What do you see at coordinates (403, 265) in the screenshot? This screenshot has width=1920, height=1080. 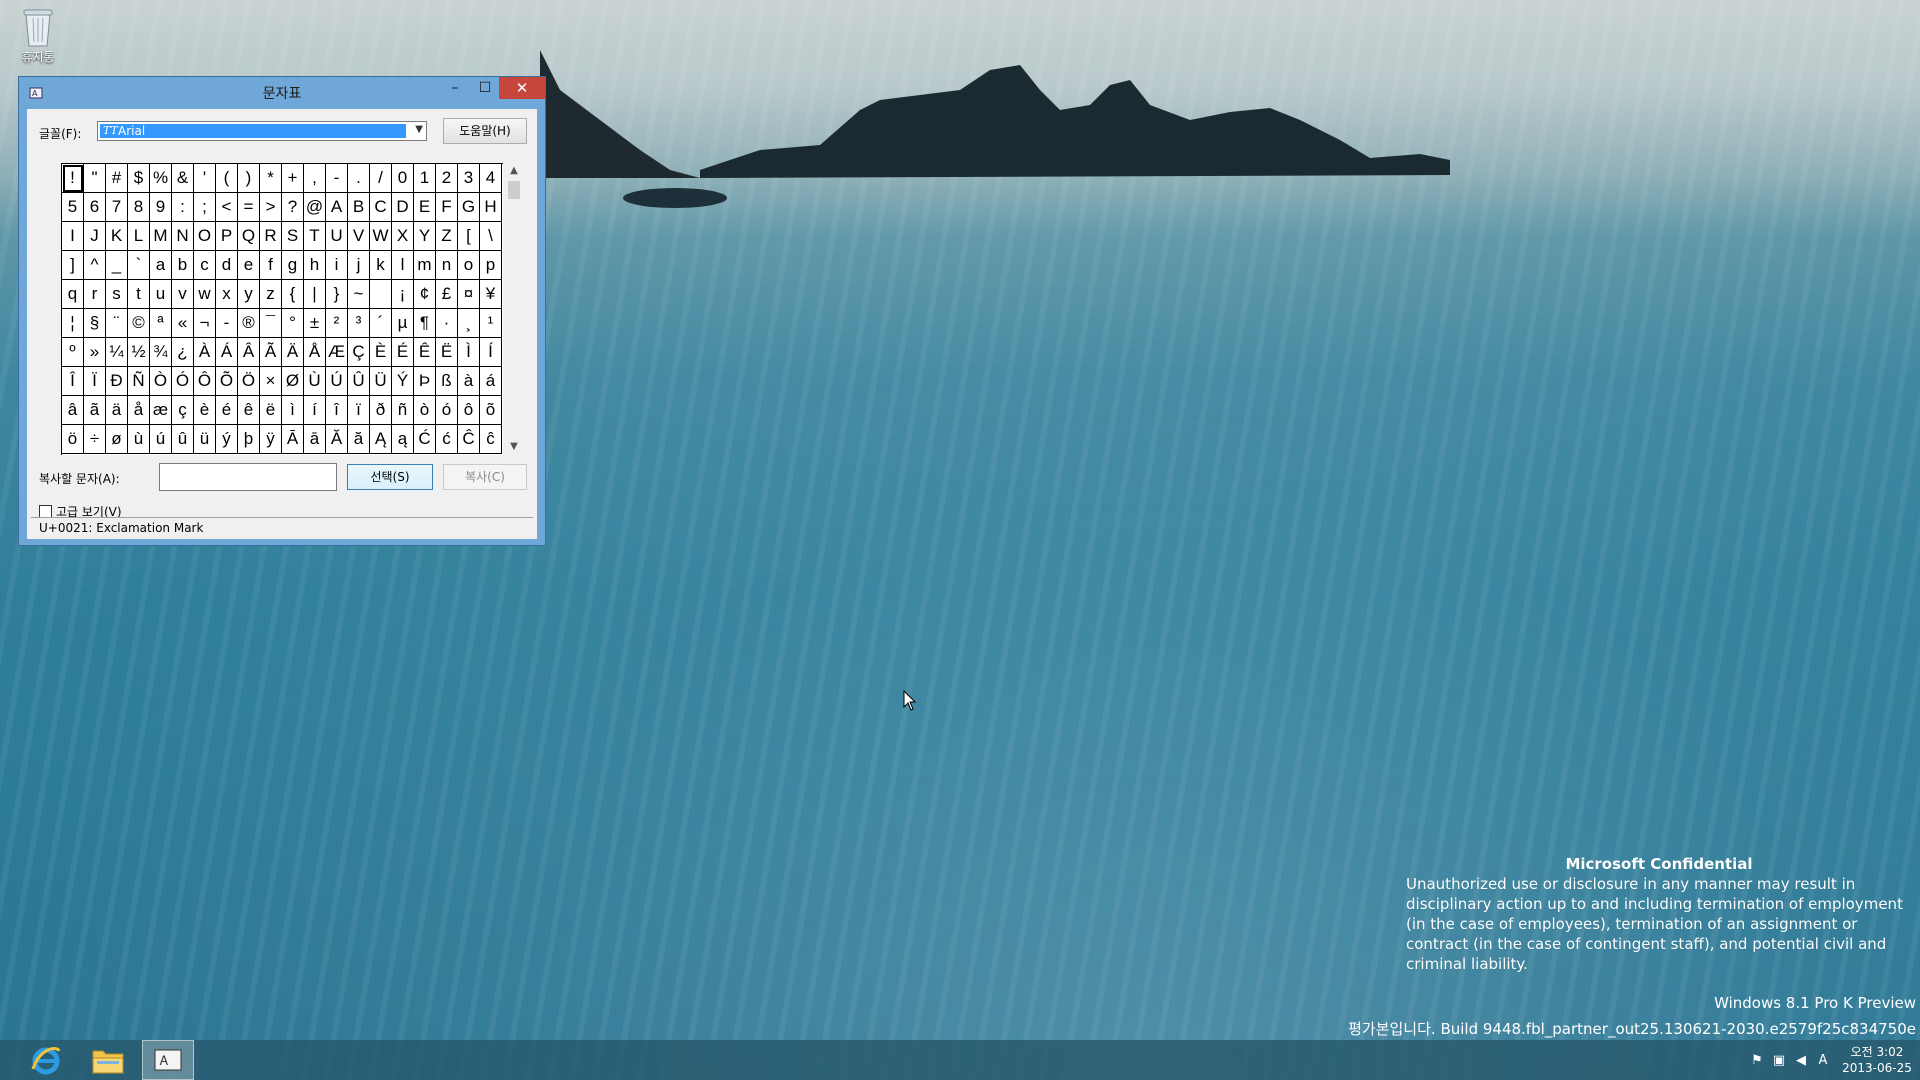 I see `character-cell: l` at bounding box center [403, 265].